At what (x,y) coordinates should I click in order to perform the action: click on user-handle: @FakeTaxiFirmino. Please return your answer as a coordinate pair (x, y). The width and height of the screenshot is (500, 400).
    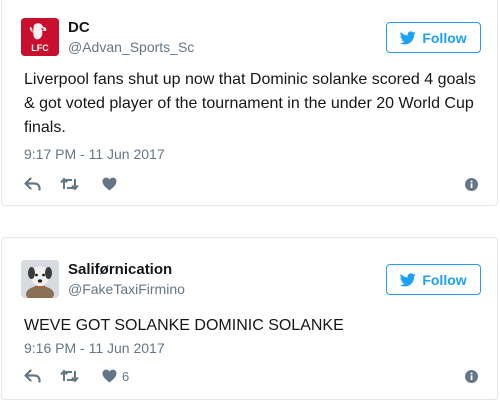
    Looking at the image, I should click on (126, 289).